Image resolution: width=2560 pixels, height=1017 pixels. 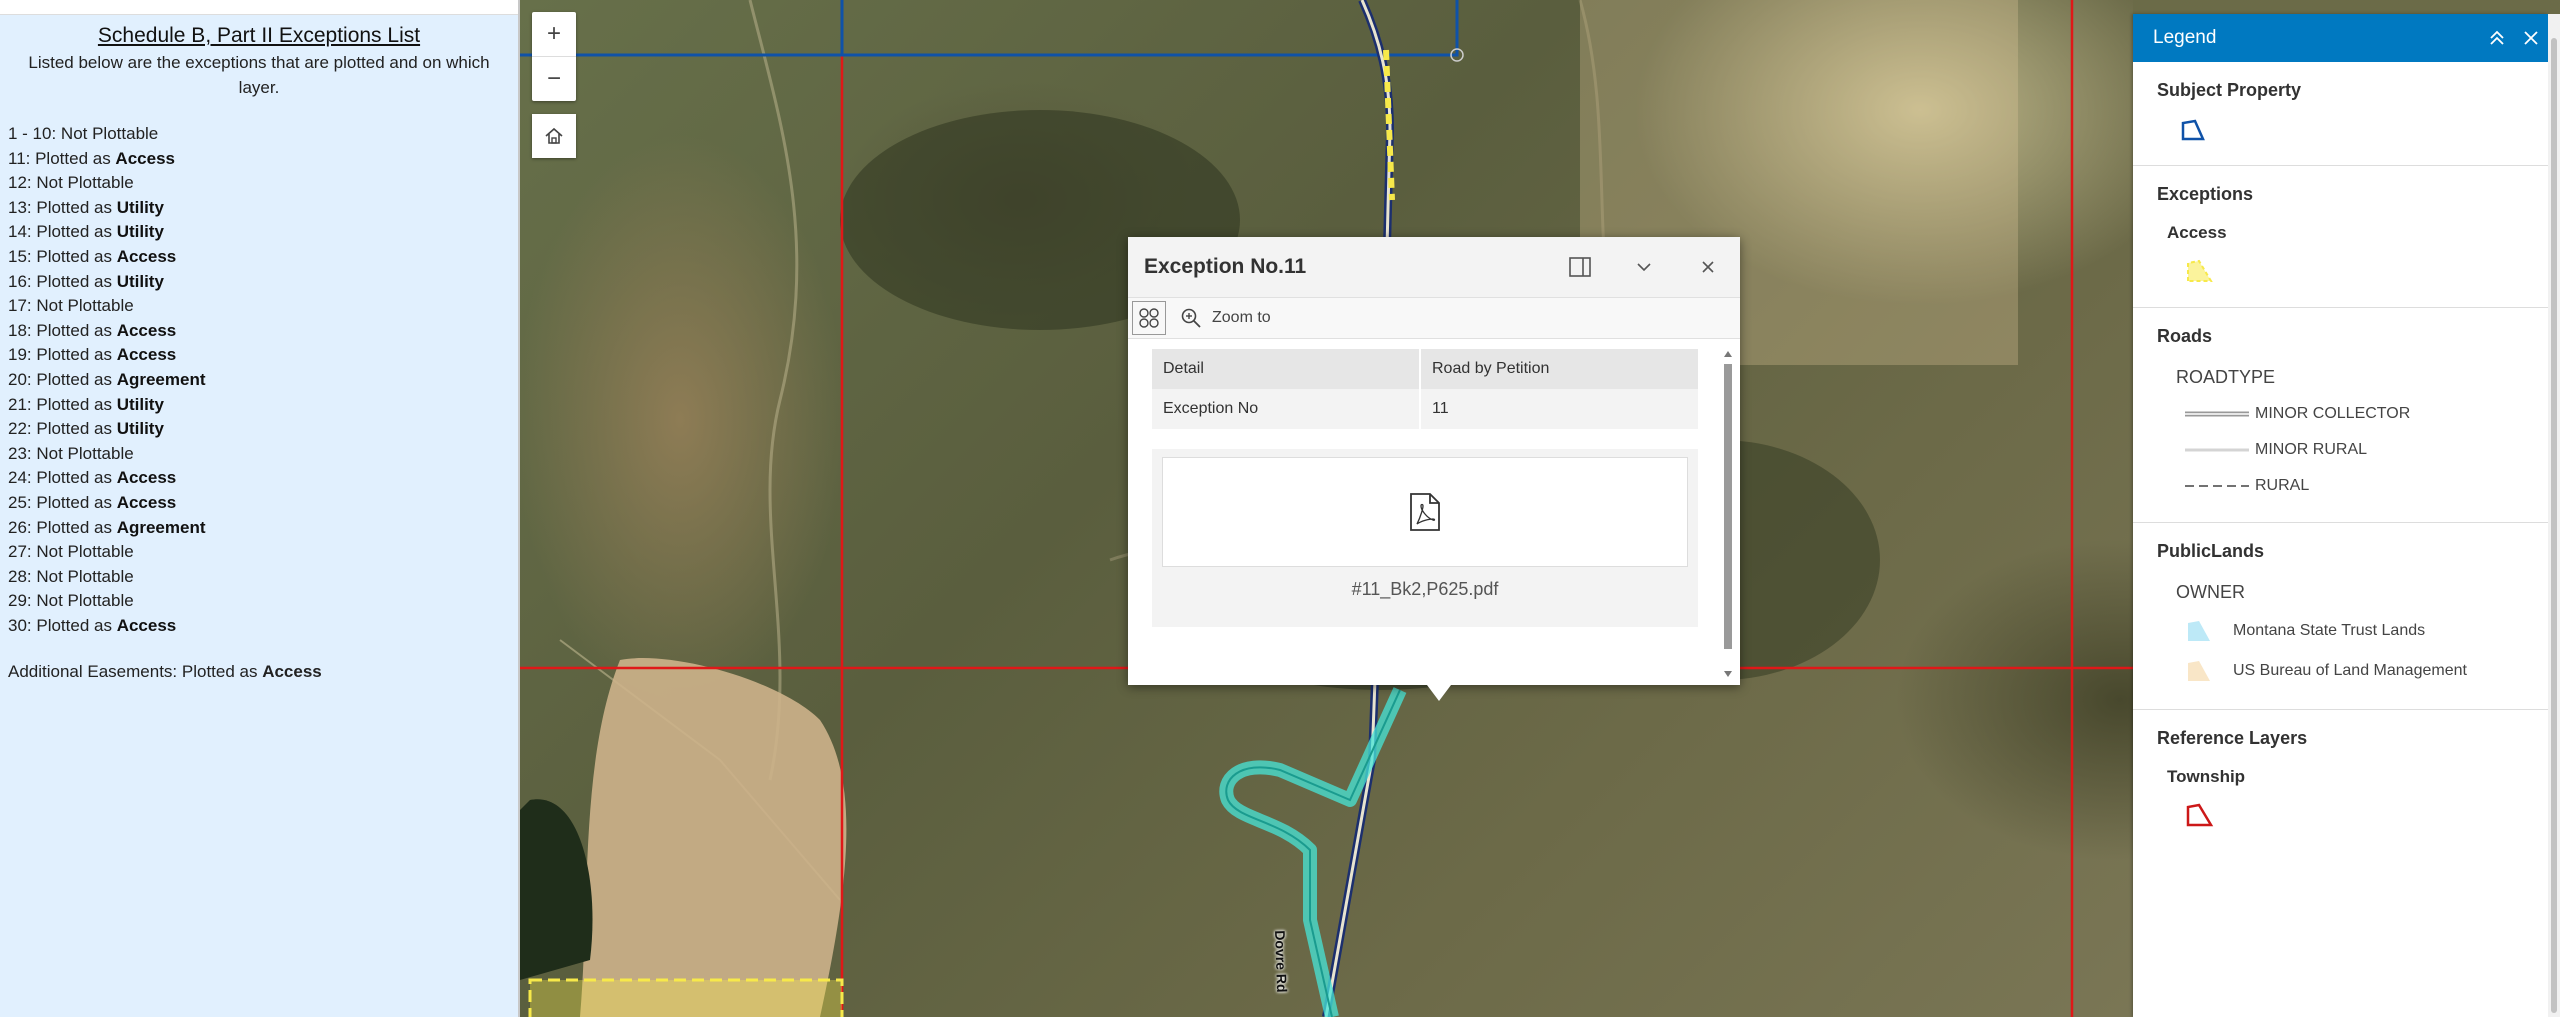 What do you see at coordinates (2185, 336) in the screenshot?
I see `legend-layer-title: Roads` at bounding box center [2185, 336].